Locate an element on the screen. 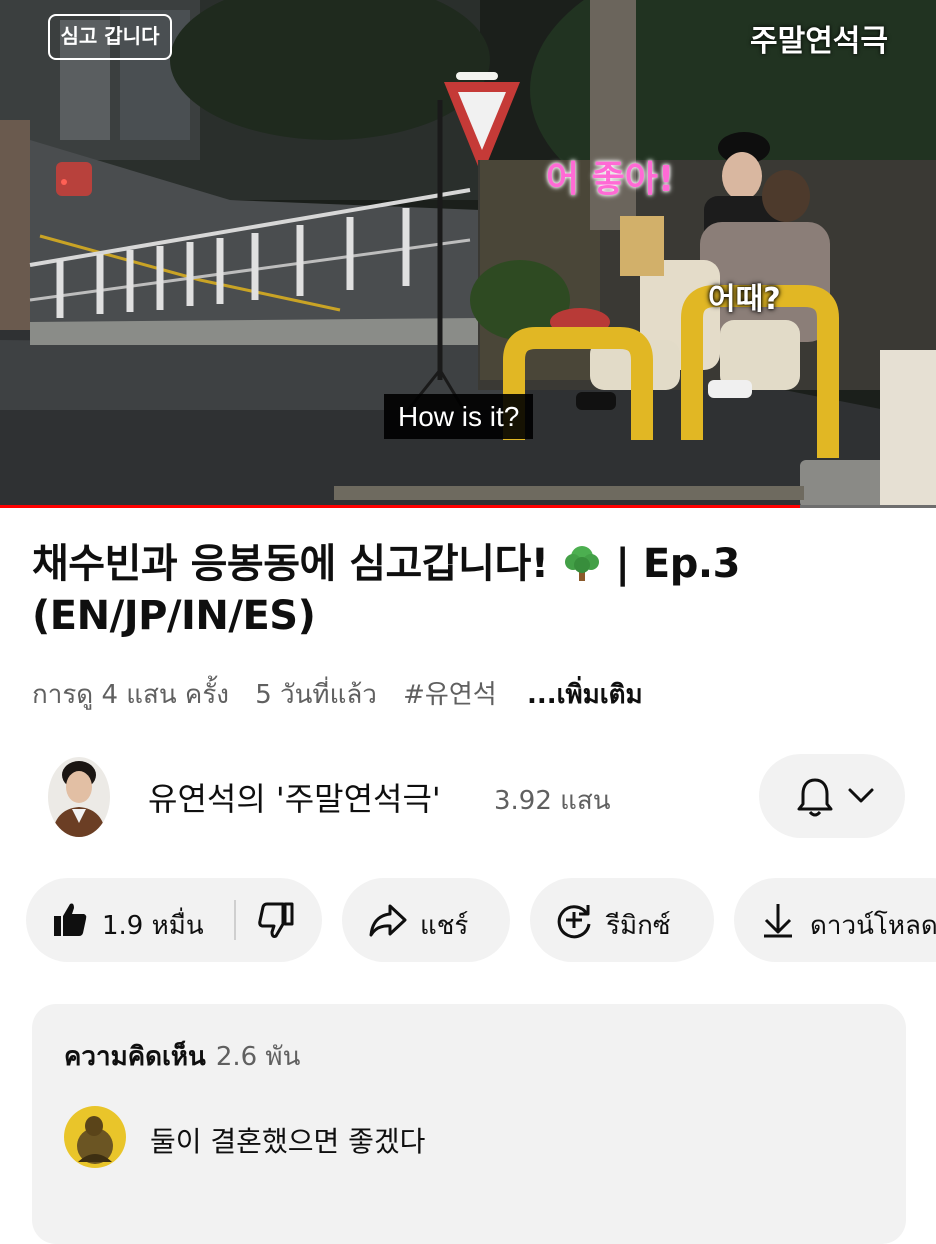 The image size is (936, 1244). more-button: ...เพิ่มเติม is located at coordinates (585, 695).